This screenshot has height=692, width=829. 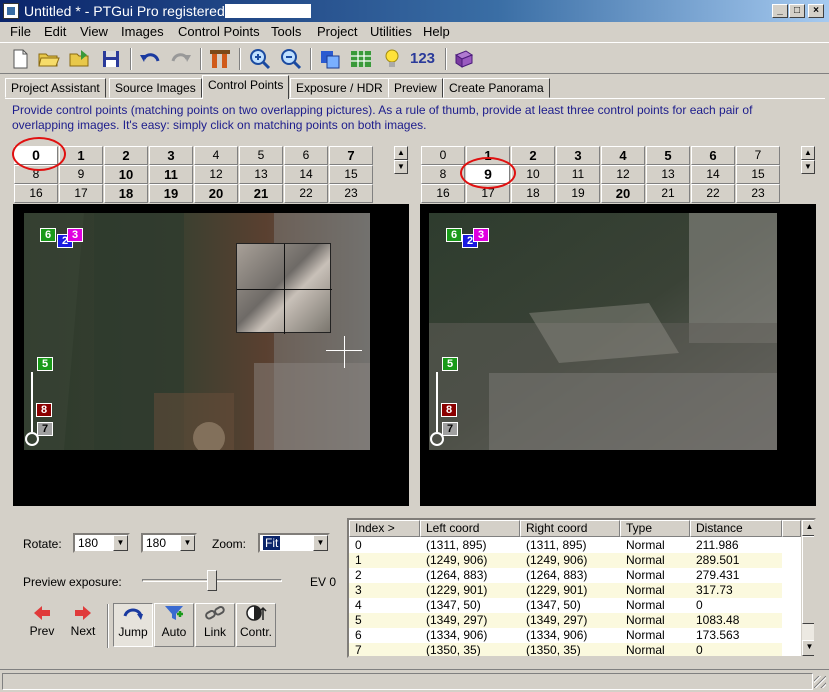 What do you see at coordinates (101, 543) in the screenshot?
I see `rotate-left-select: 180 ▼` at bounding box center [101, 543].